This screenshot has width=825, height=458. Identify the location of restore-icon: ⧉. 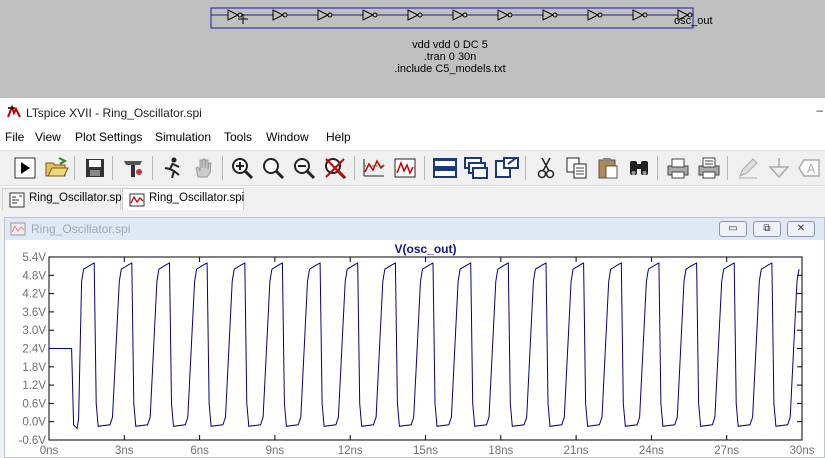
(767, 228).